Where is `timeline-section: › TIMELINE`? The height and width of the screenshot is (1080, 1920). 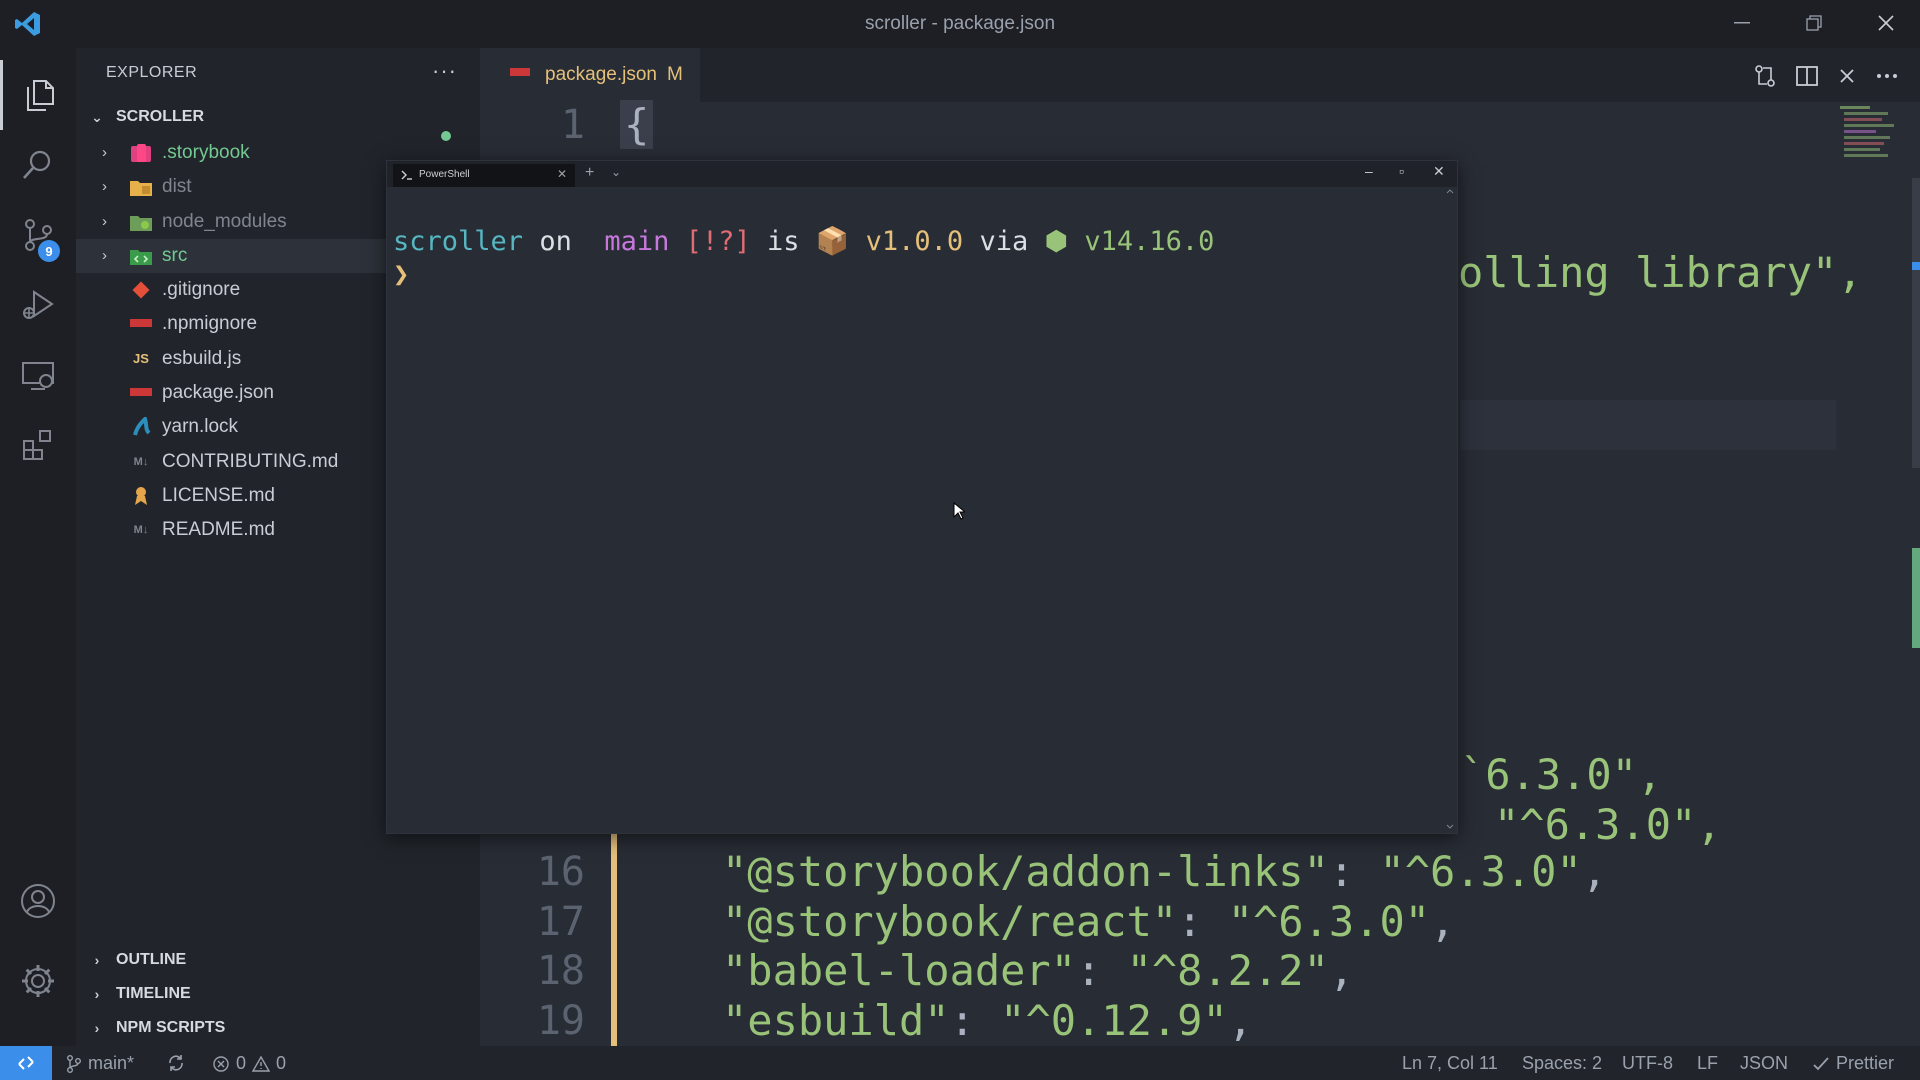 timeline-section: › TIMELINE is located at coordinates (278, 994).